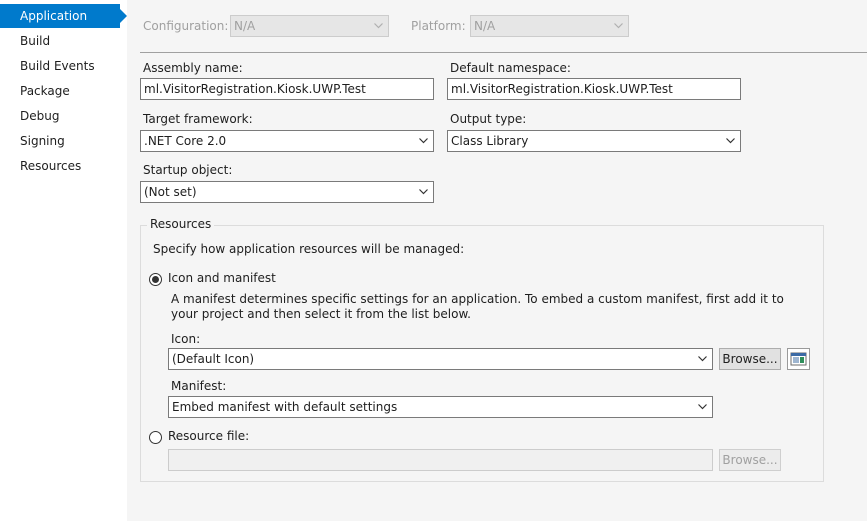  I want to click on assembly-name-input: ml.VisitorRegistration.Kiosk.UWP.Test, so click(287, 89).